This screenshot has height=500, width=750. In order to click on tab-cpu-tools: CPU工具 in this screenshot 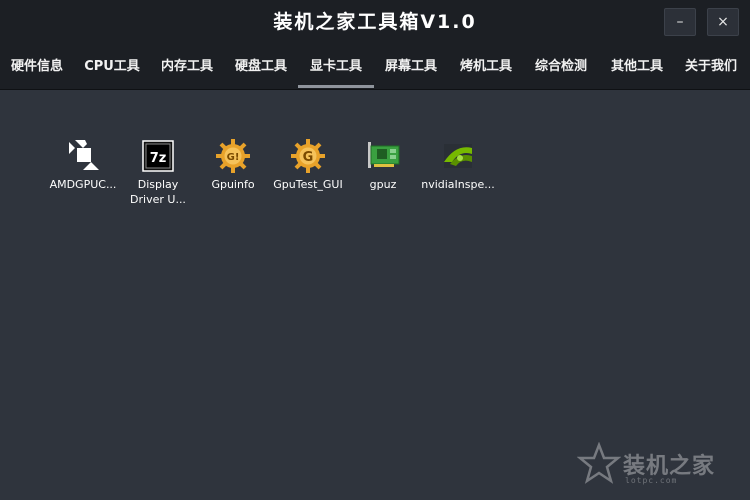, I will do `click(112, 67)`.